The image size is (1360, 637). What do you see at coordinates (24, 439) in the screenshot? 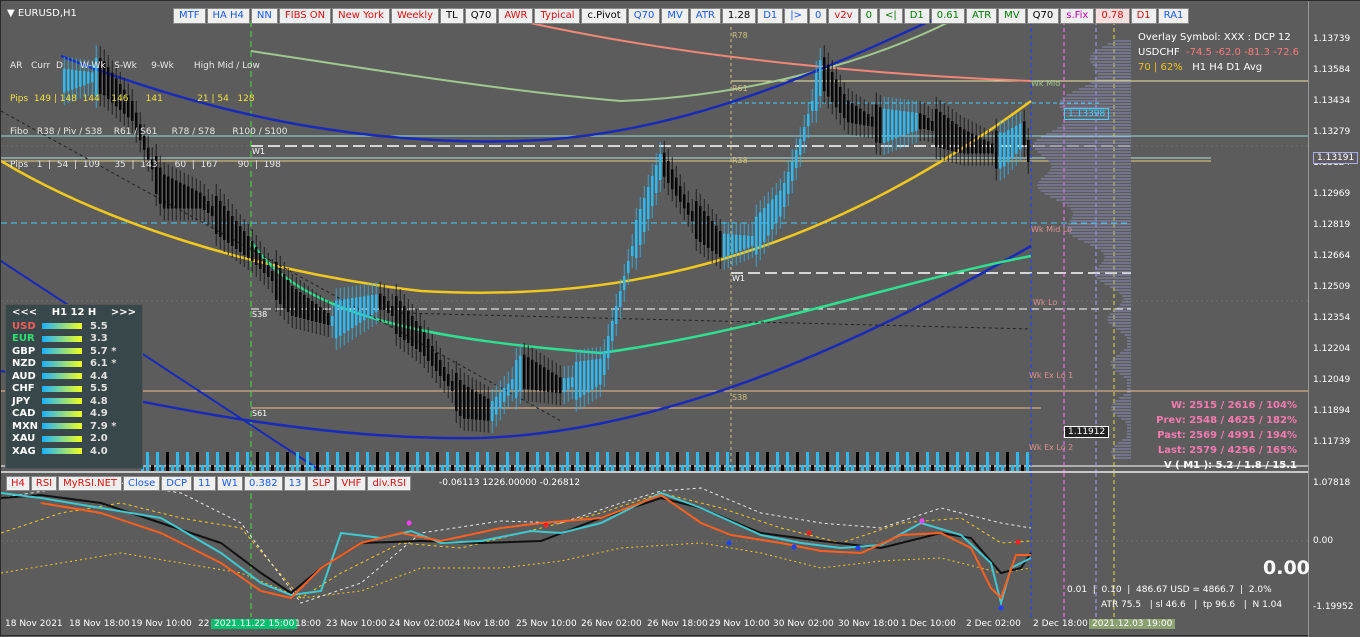
I see `currency-code: XAU` at bounding box center [24, 439].